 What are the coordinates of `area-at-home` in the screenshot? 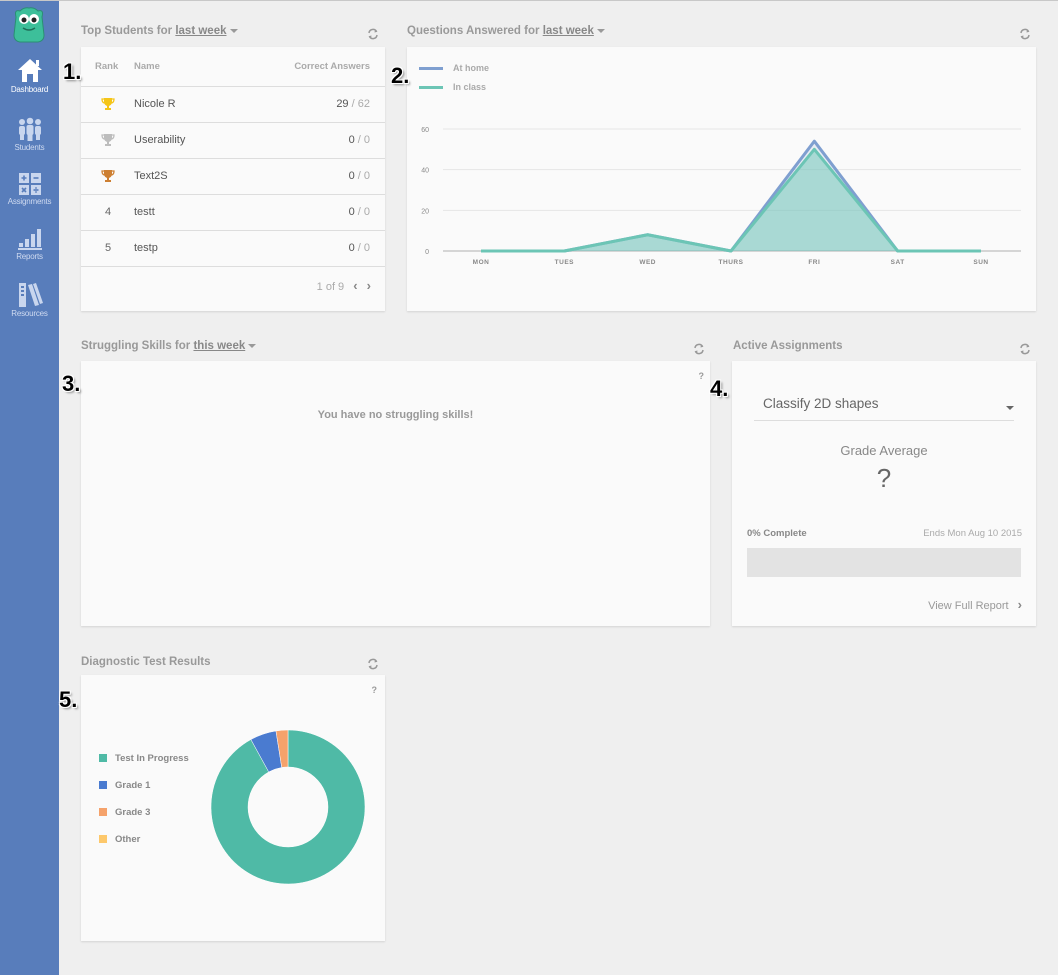 It's located at (731, 196).